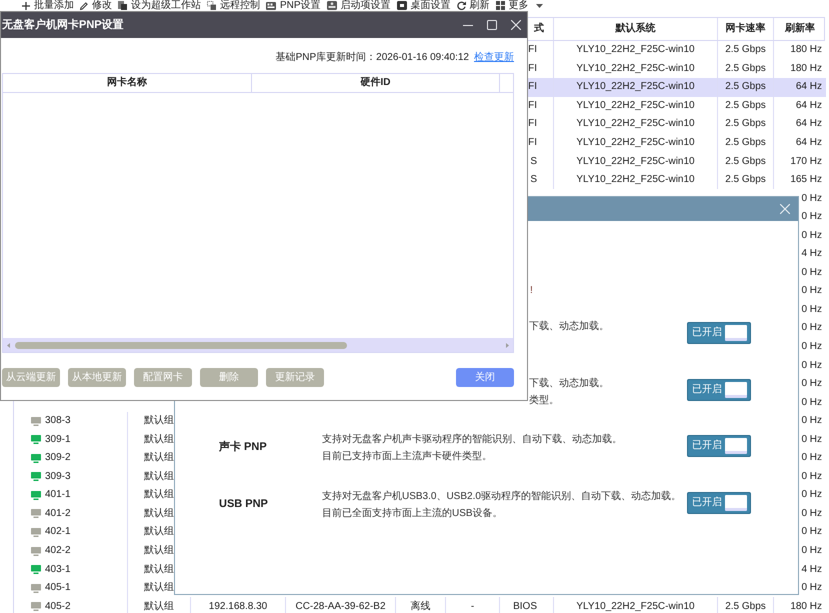 This screenshot has height=613, width=829. Describe the element at coordinates (58, 476) in the screenshot. I see `table-cell: 309-3` at that location.